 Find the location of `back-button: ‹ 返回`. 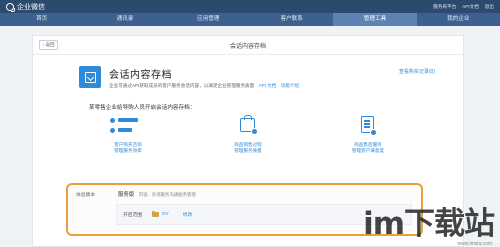

back-button: ‹ 返回 is located at coordinates (49, 45).